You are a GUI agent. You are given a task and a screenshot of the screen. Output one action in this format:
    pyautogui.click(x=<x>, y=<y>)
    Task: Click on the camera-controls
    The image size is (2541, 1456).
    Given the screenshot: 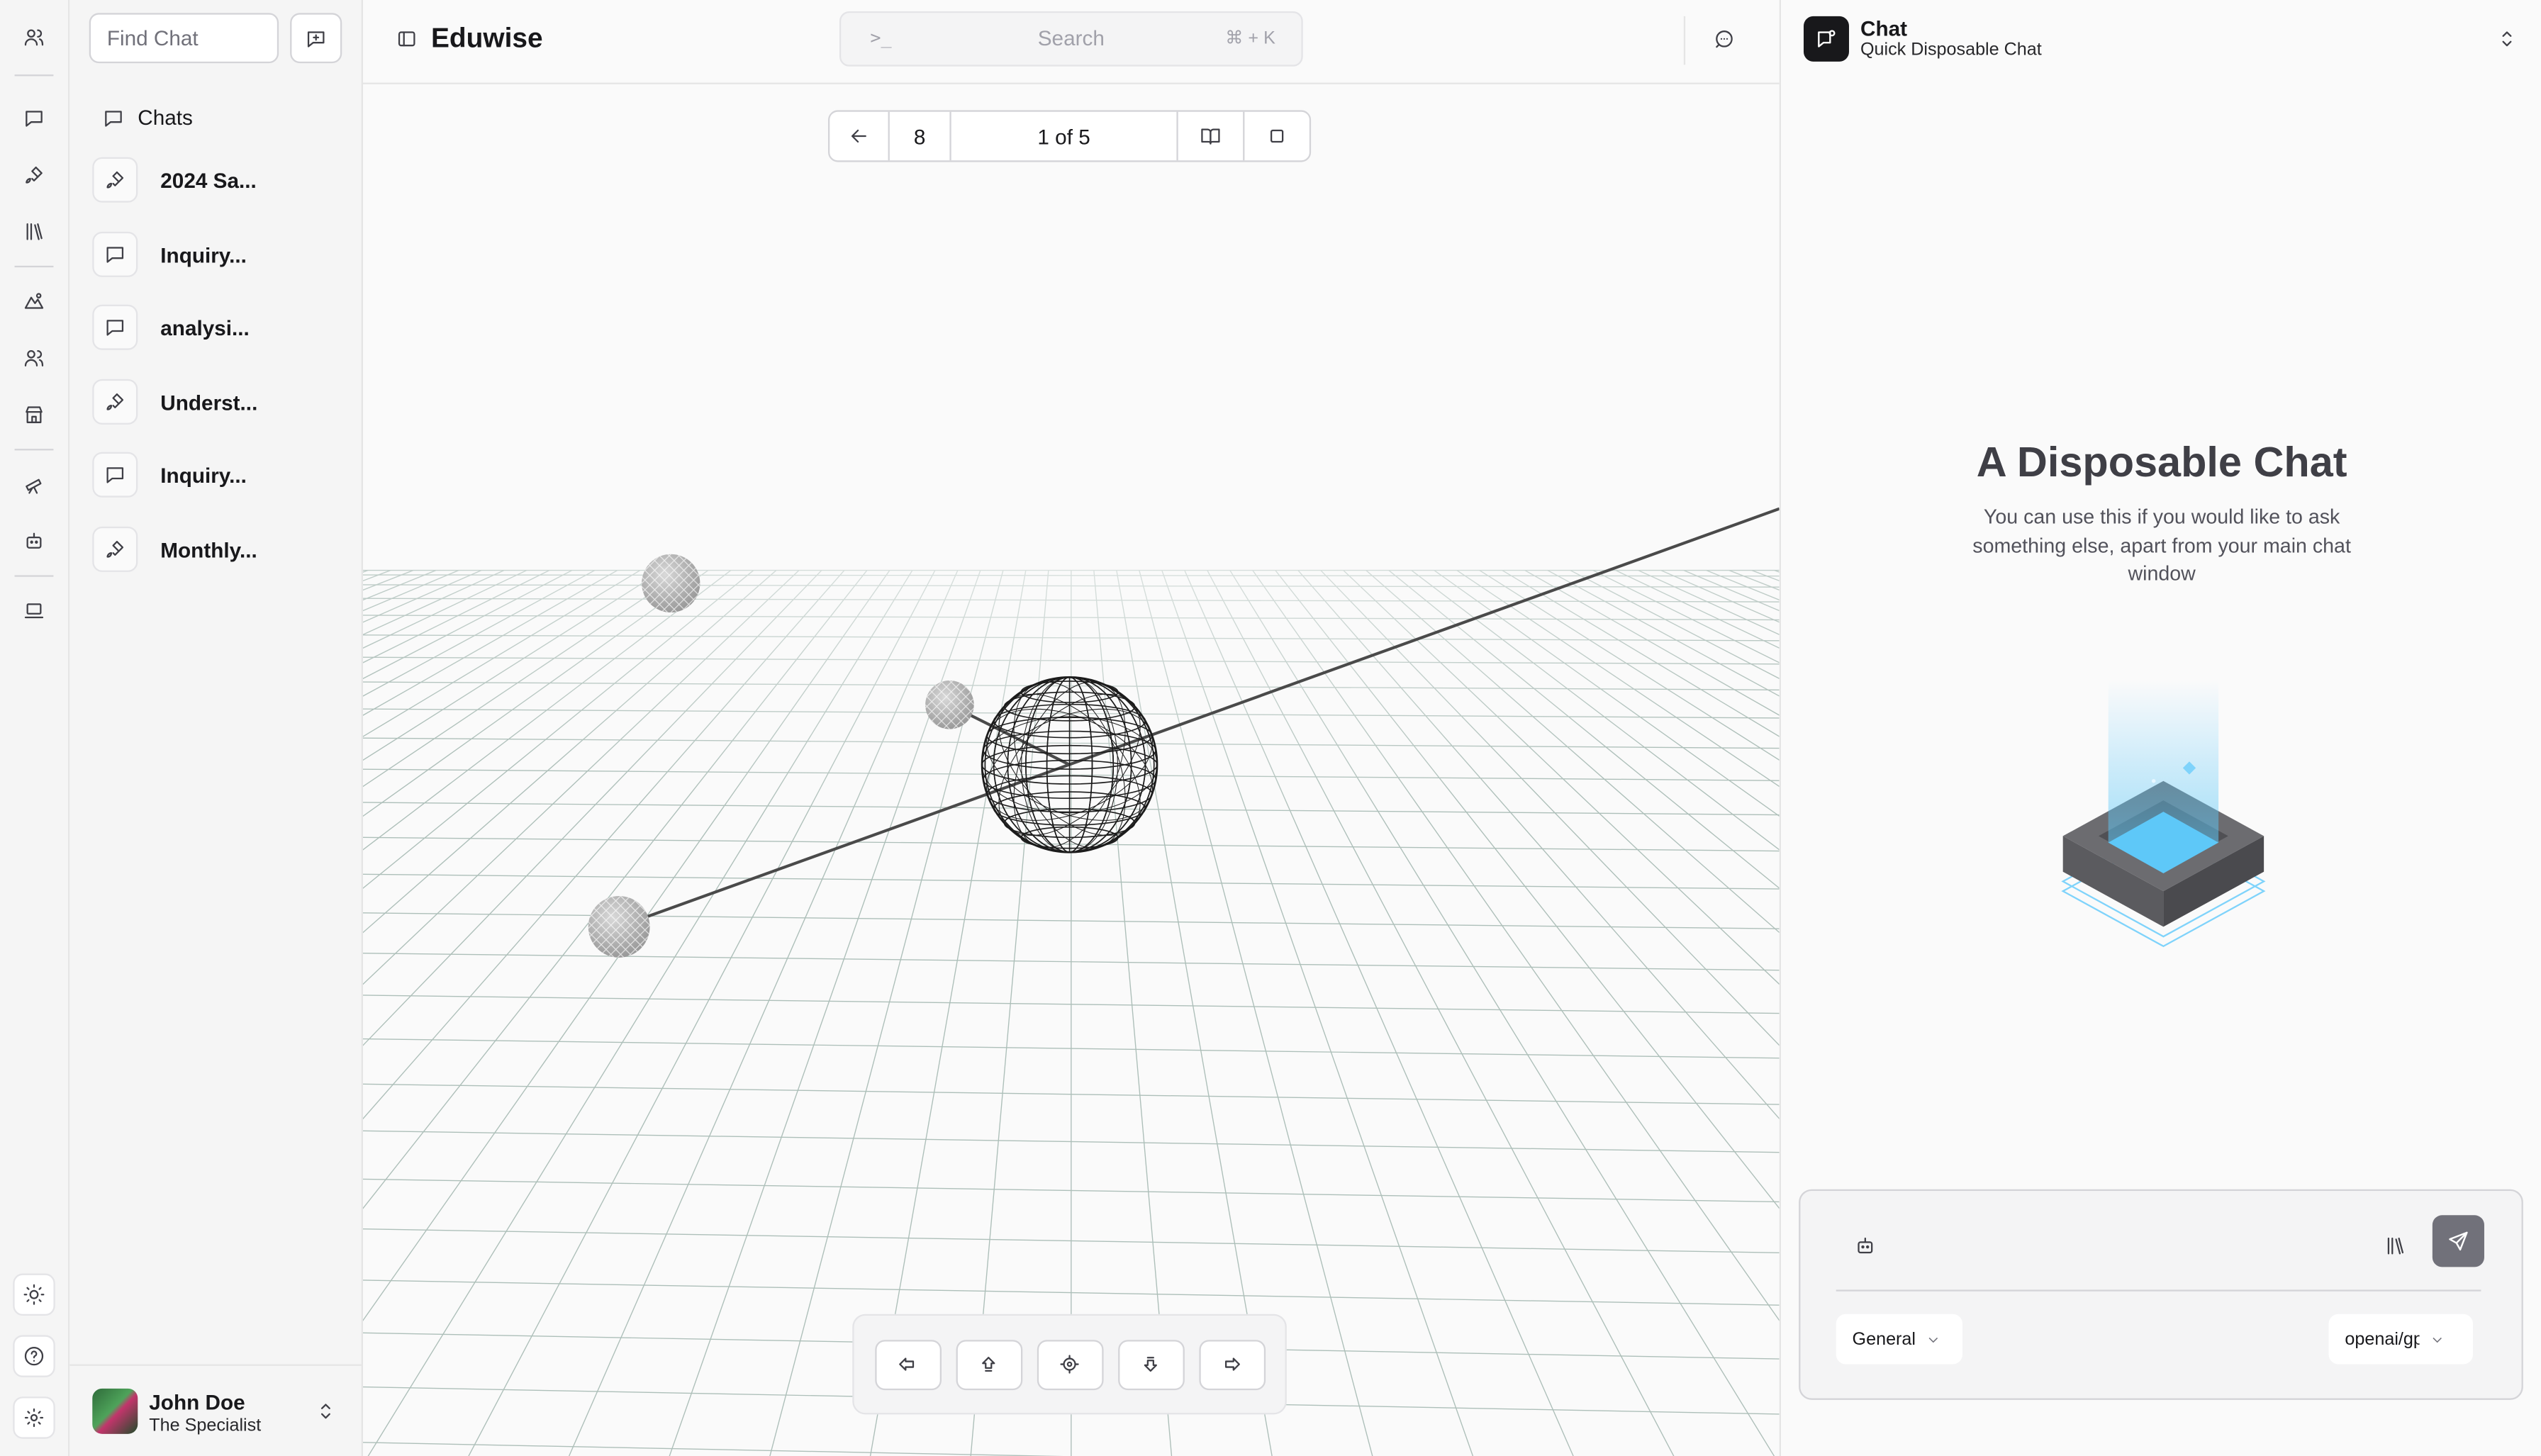 What is the action you would take?
    pyautogui.click(x=1069, y=1364)
    